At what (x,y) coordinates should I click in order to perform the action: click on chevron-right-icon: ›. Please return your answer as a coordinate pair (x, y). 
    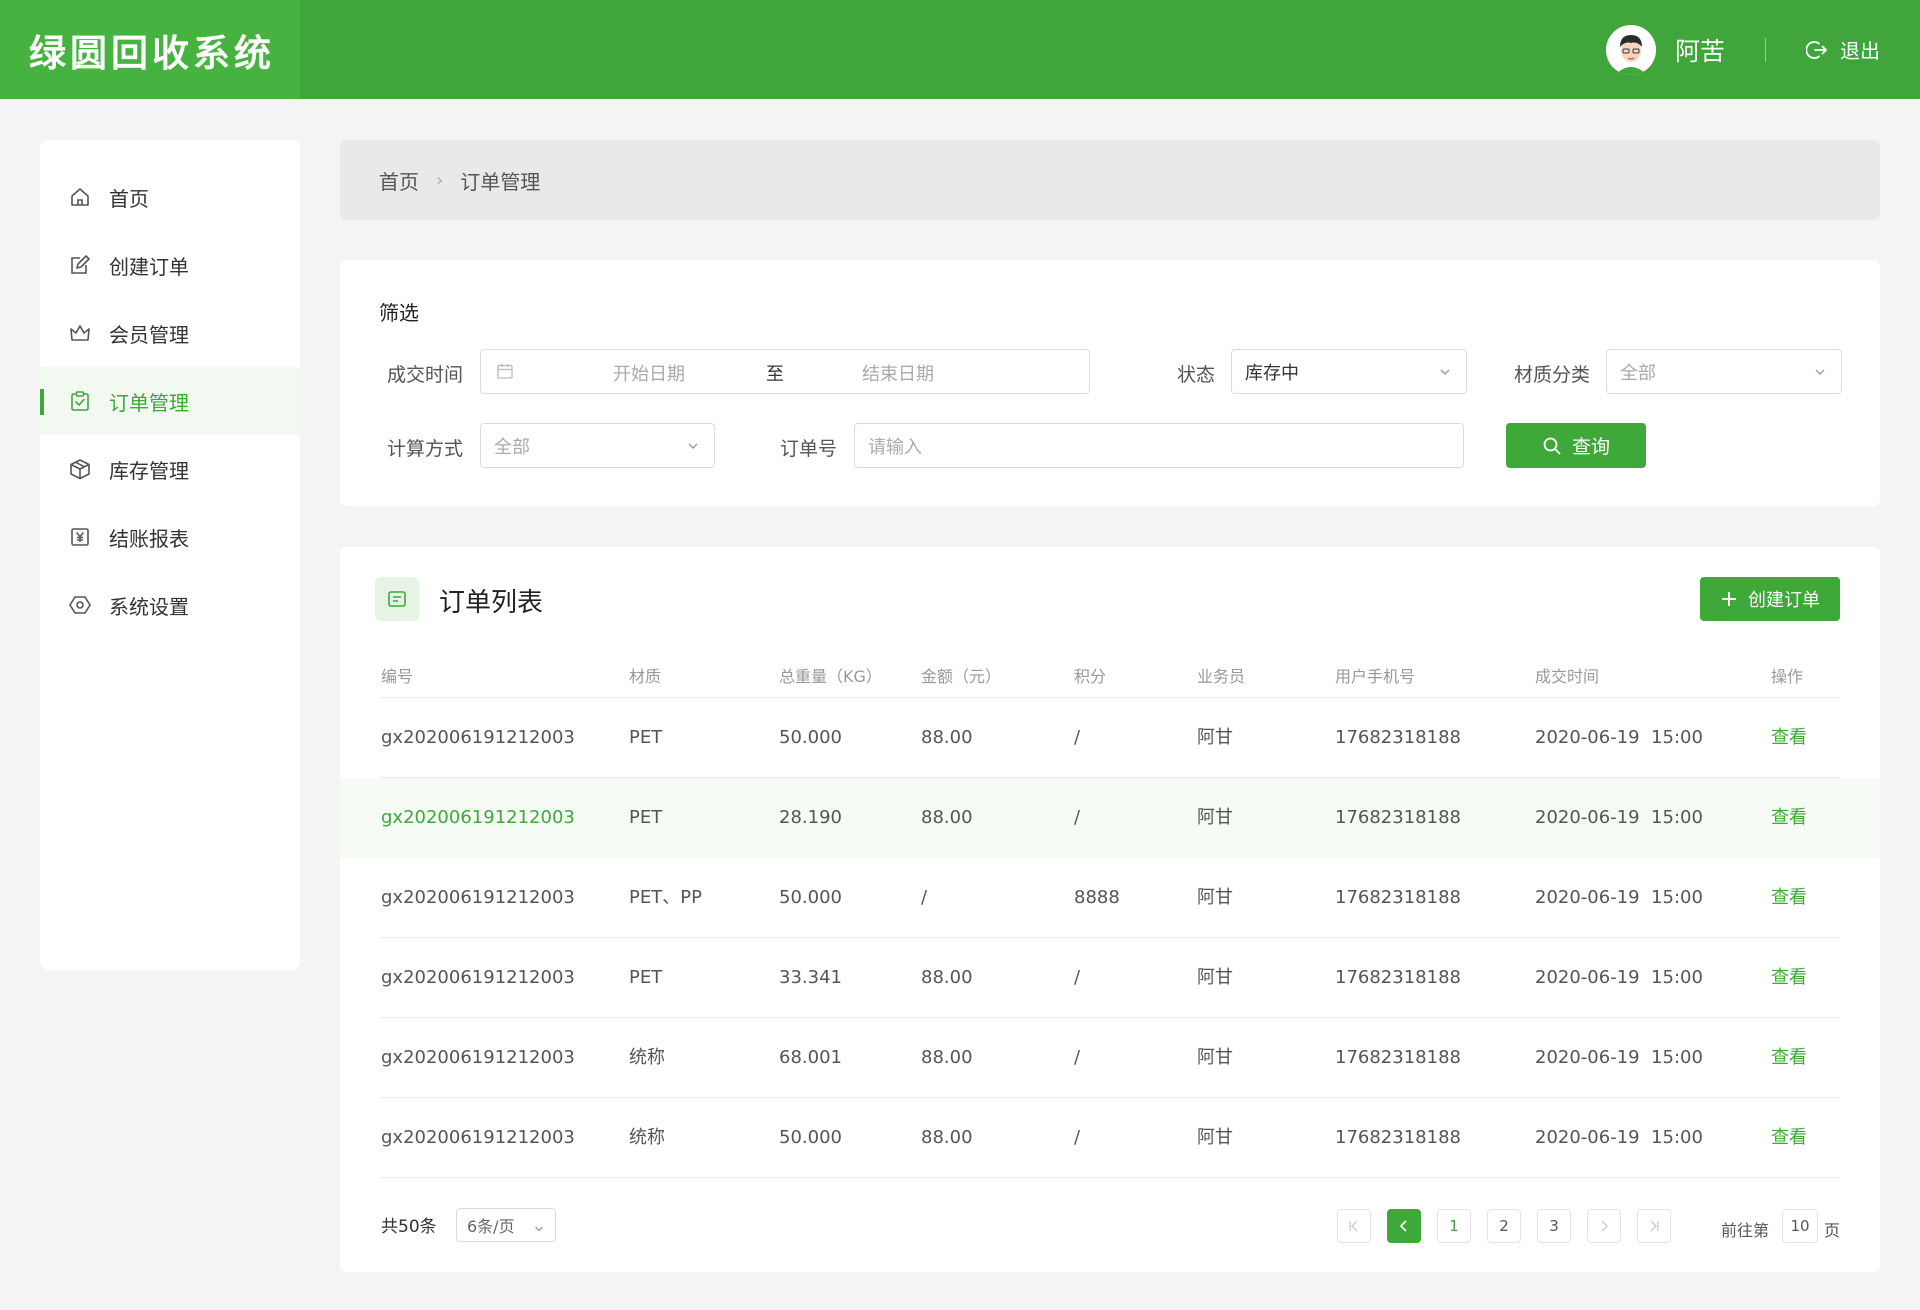
    Looking at the image, I should click on (440, 180).